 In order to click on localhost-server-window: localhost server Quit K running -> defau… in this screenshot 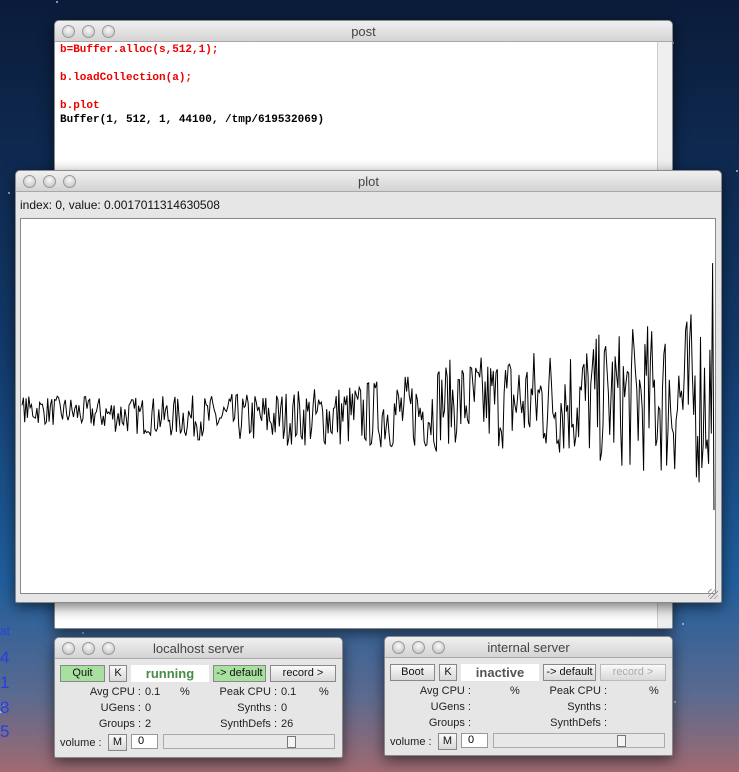, I will do `click(198, 697)`.